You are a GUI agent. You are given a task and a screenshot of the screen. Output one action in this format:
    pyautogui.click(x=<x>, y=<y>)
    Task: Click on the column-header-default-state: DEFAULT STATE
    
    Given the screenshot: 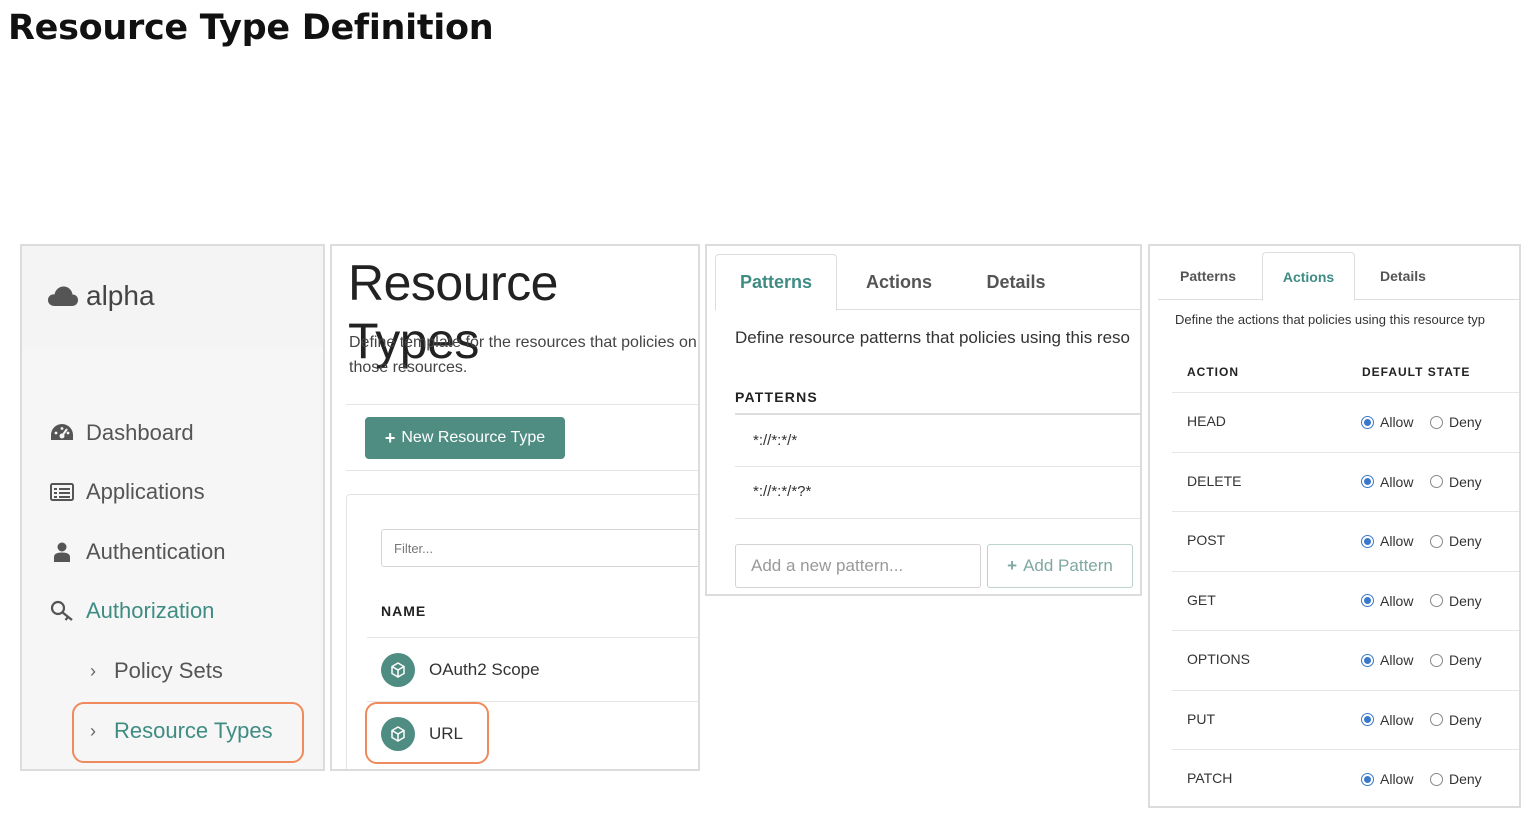 What is the action you would take?
    pyautogui.click(x=1416, y=372)
    